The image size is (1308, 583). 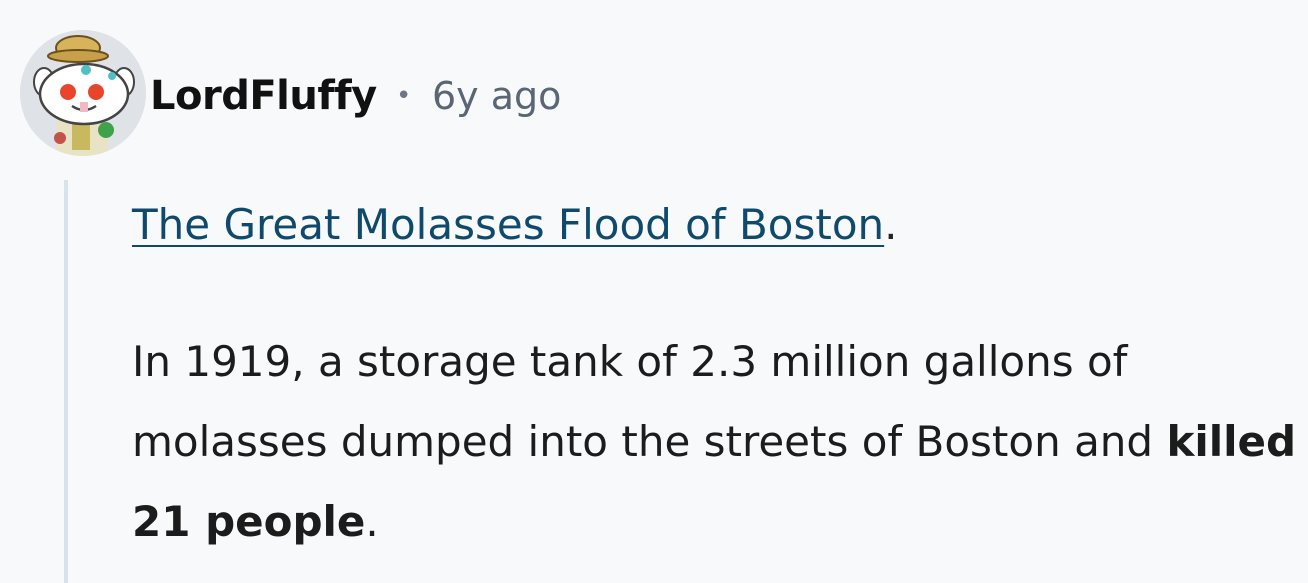 What do you see at coordinates (372, 521) in the screenshot?
I see `body-text-end: .` at bounding box center [372, 521].